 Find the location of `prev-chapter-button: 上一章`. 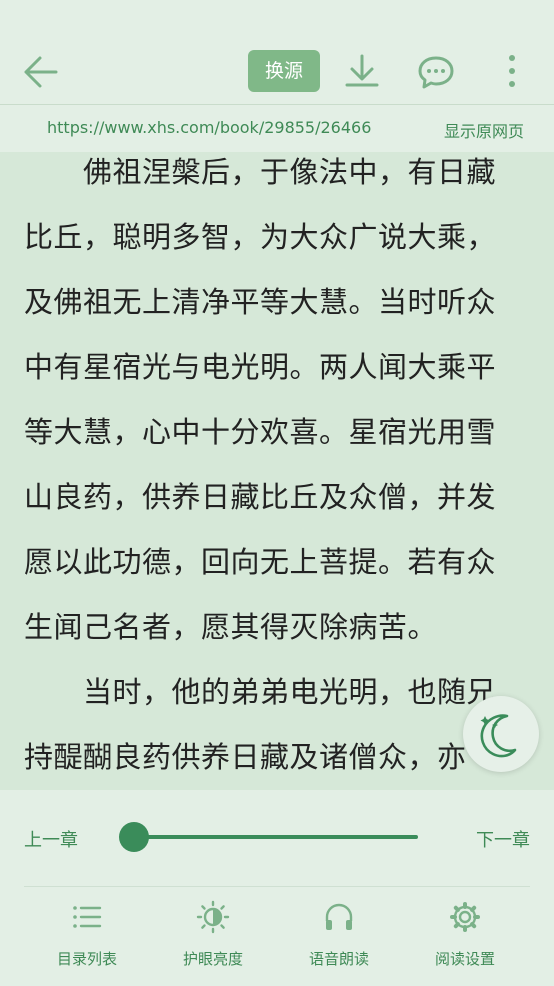

prev-chapter-button: 上一章 is located at coordinates (51, 839).